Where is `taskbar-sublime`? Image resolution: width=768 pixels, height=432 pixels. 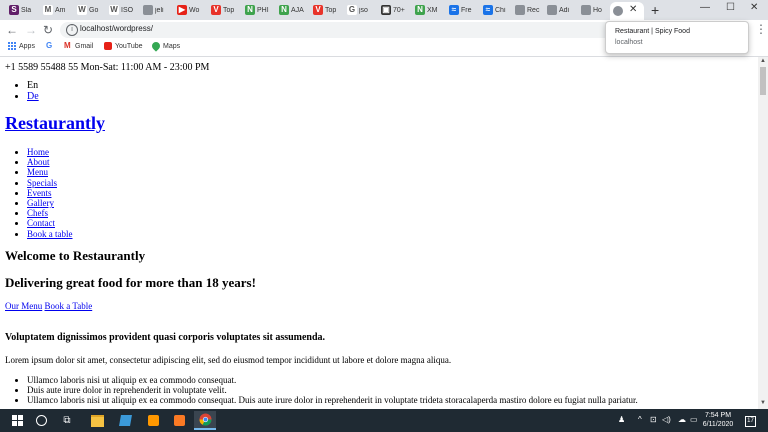 taskbar-sublime is located at coordinates (153, 420).